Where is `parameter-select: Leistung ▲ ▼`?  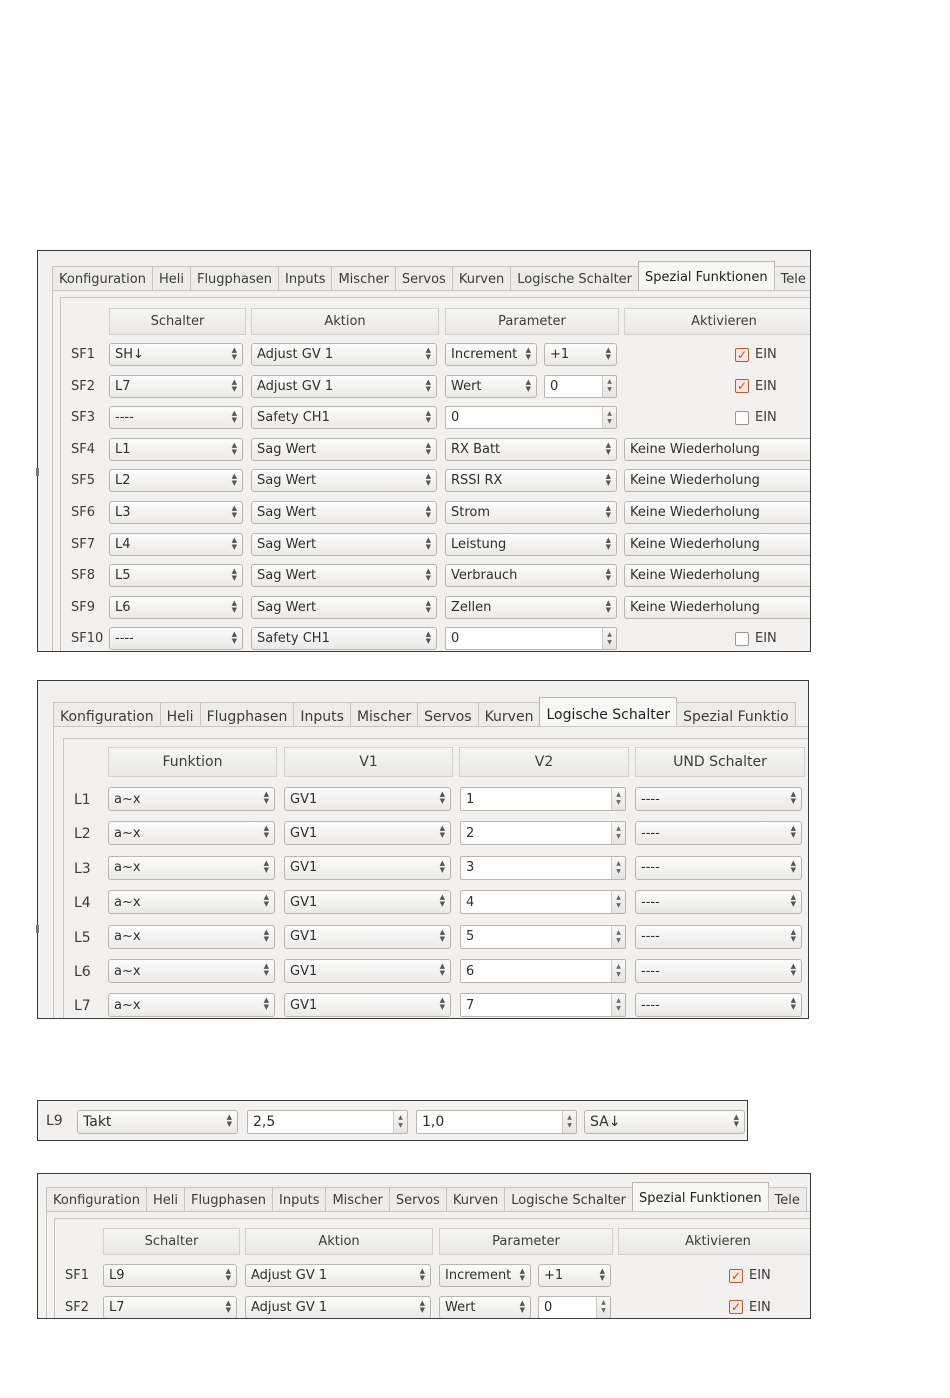
parameter-select: Leistung ▲ ▼ is located at coordinates (531, 544).